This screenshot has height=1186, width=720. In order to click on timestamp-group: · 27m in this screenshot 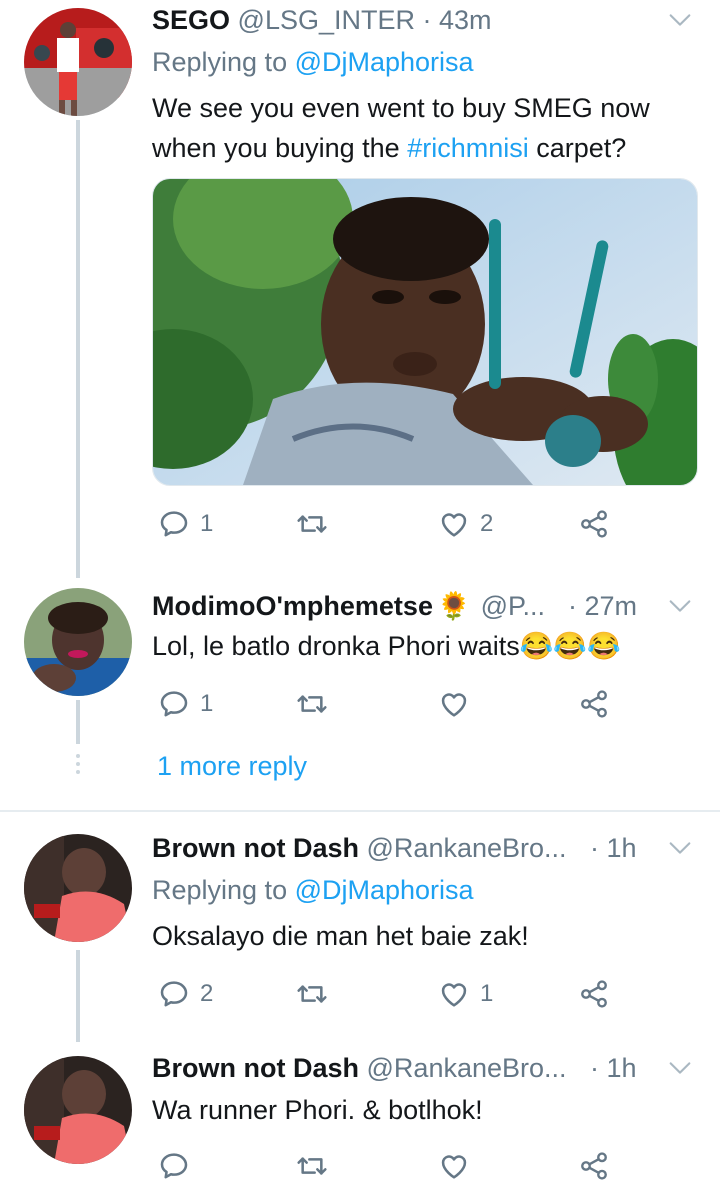, I will do `click(602, 606)`.